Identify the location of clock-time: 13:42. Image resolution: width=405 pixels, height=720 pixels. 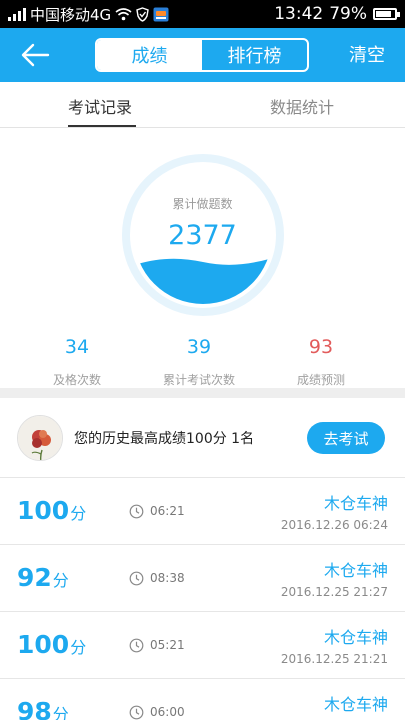
(299, 14).